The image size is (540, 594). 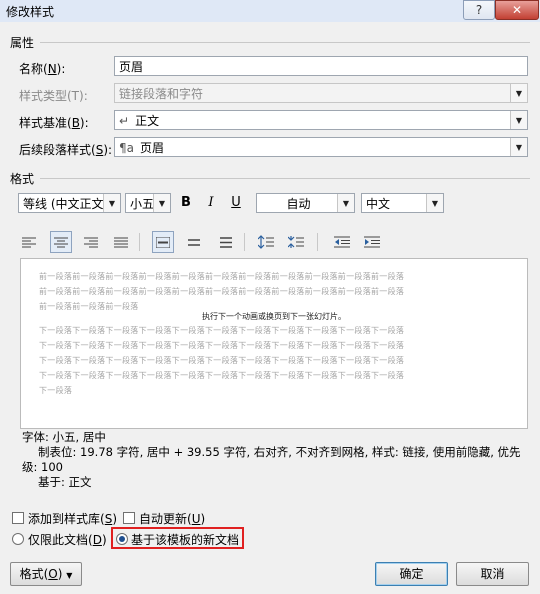 What do you see at coordinates (298, 204) in the screenshot?
I see `font-color-value: 自动` at bounding box center [298, 204].